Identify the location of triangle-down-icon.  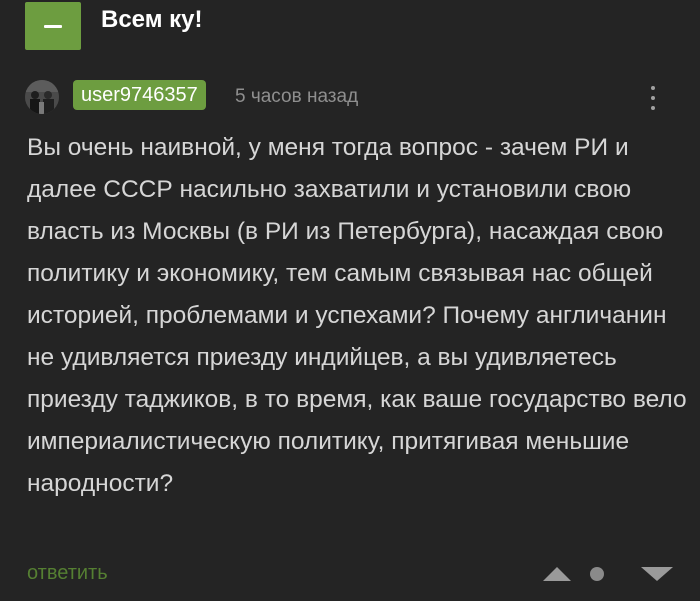
(657, 574).